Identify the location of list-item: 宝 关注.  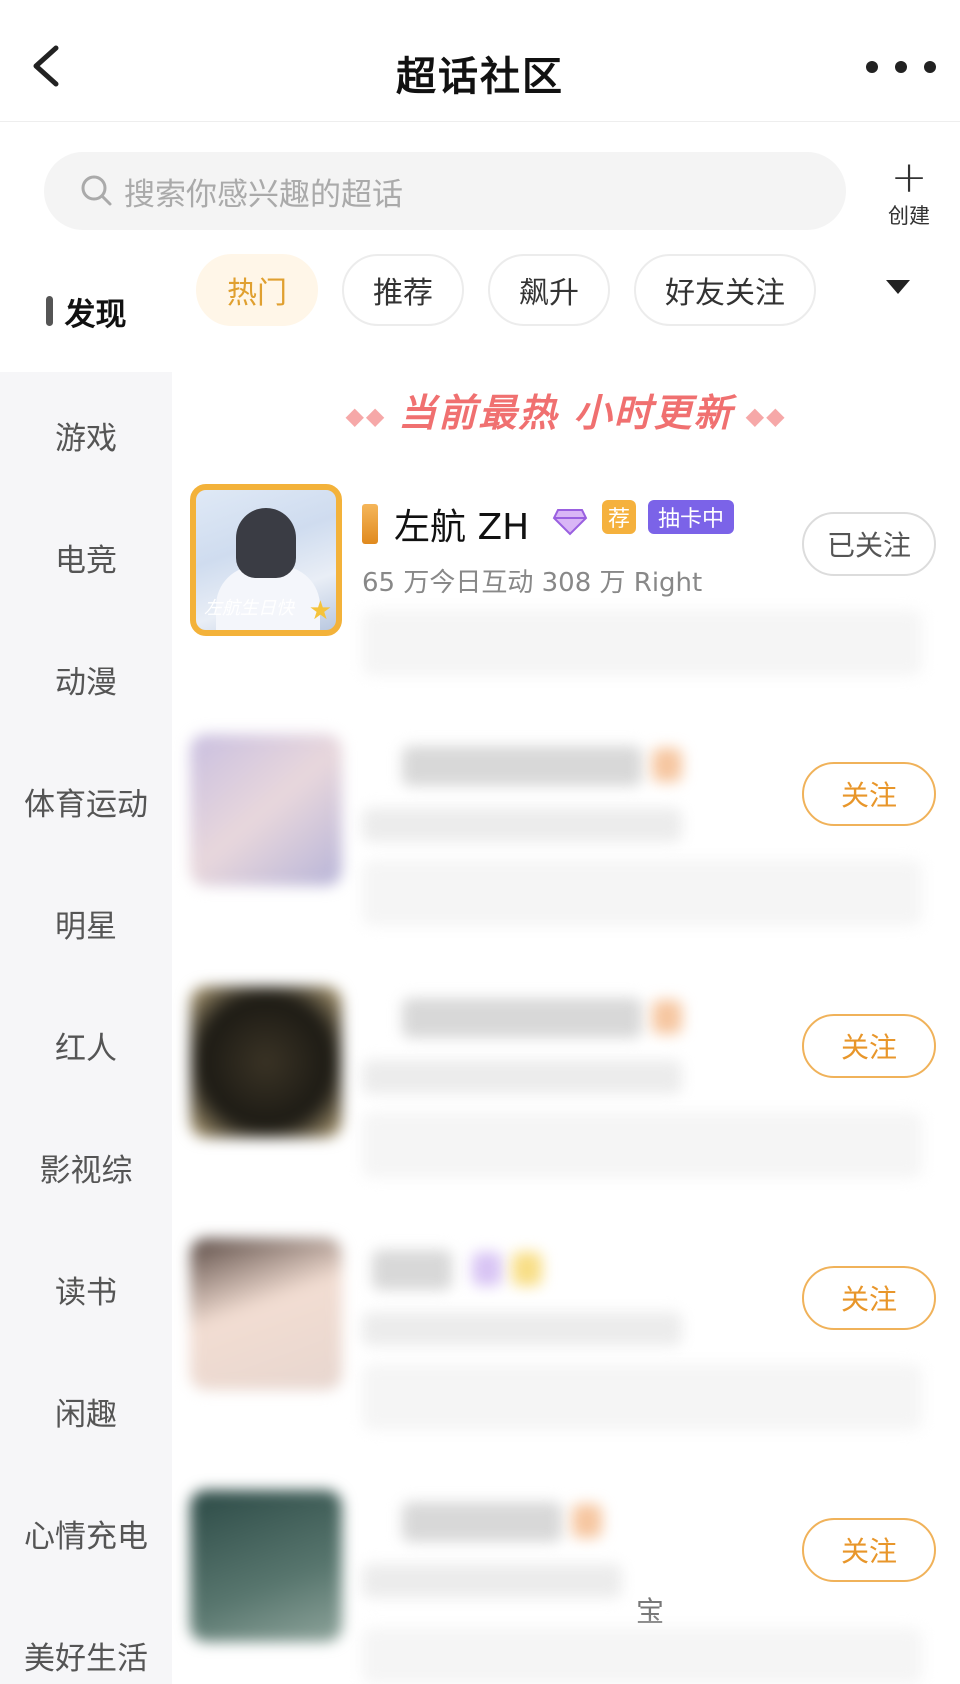
(566, 1587).